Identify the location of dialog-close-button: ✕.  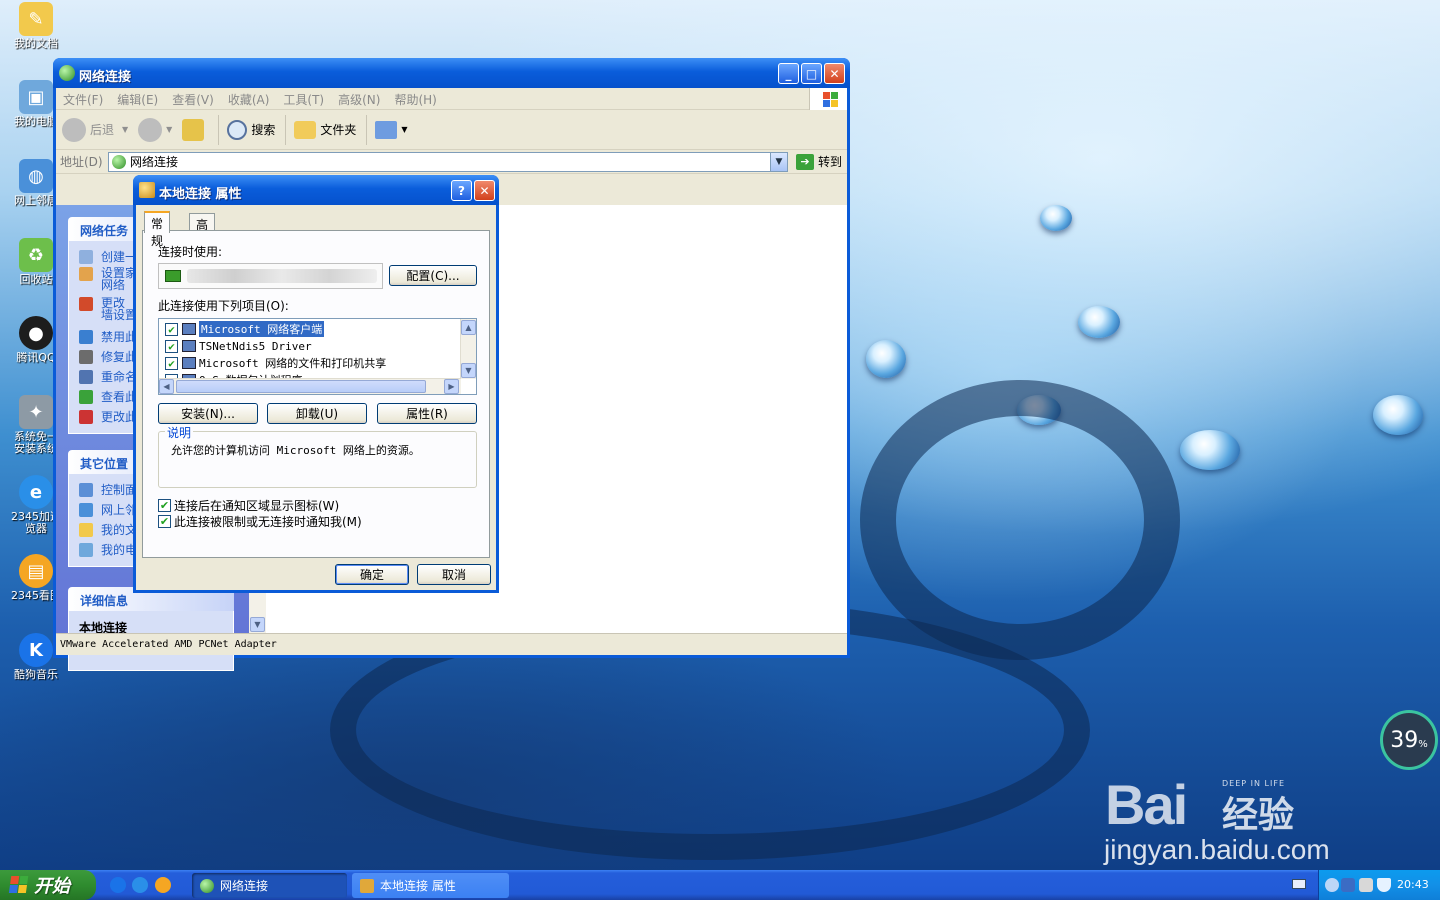
(484, 190).